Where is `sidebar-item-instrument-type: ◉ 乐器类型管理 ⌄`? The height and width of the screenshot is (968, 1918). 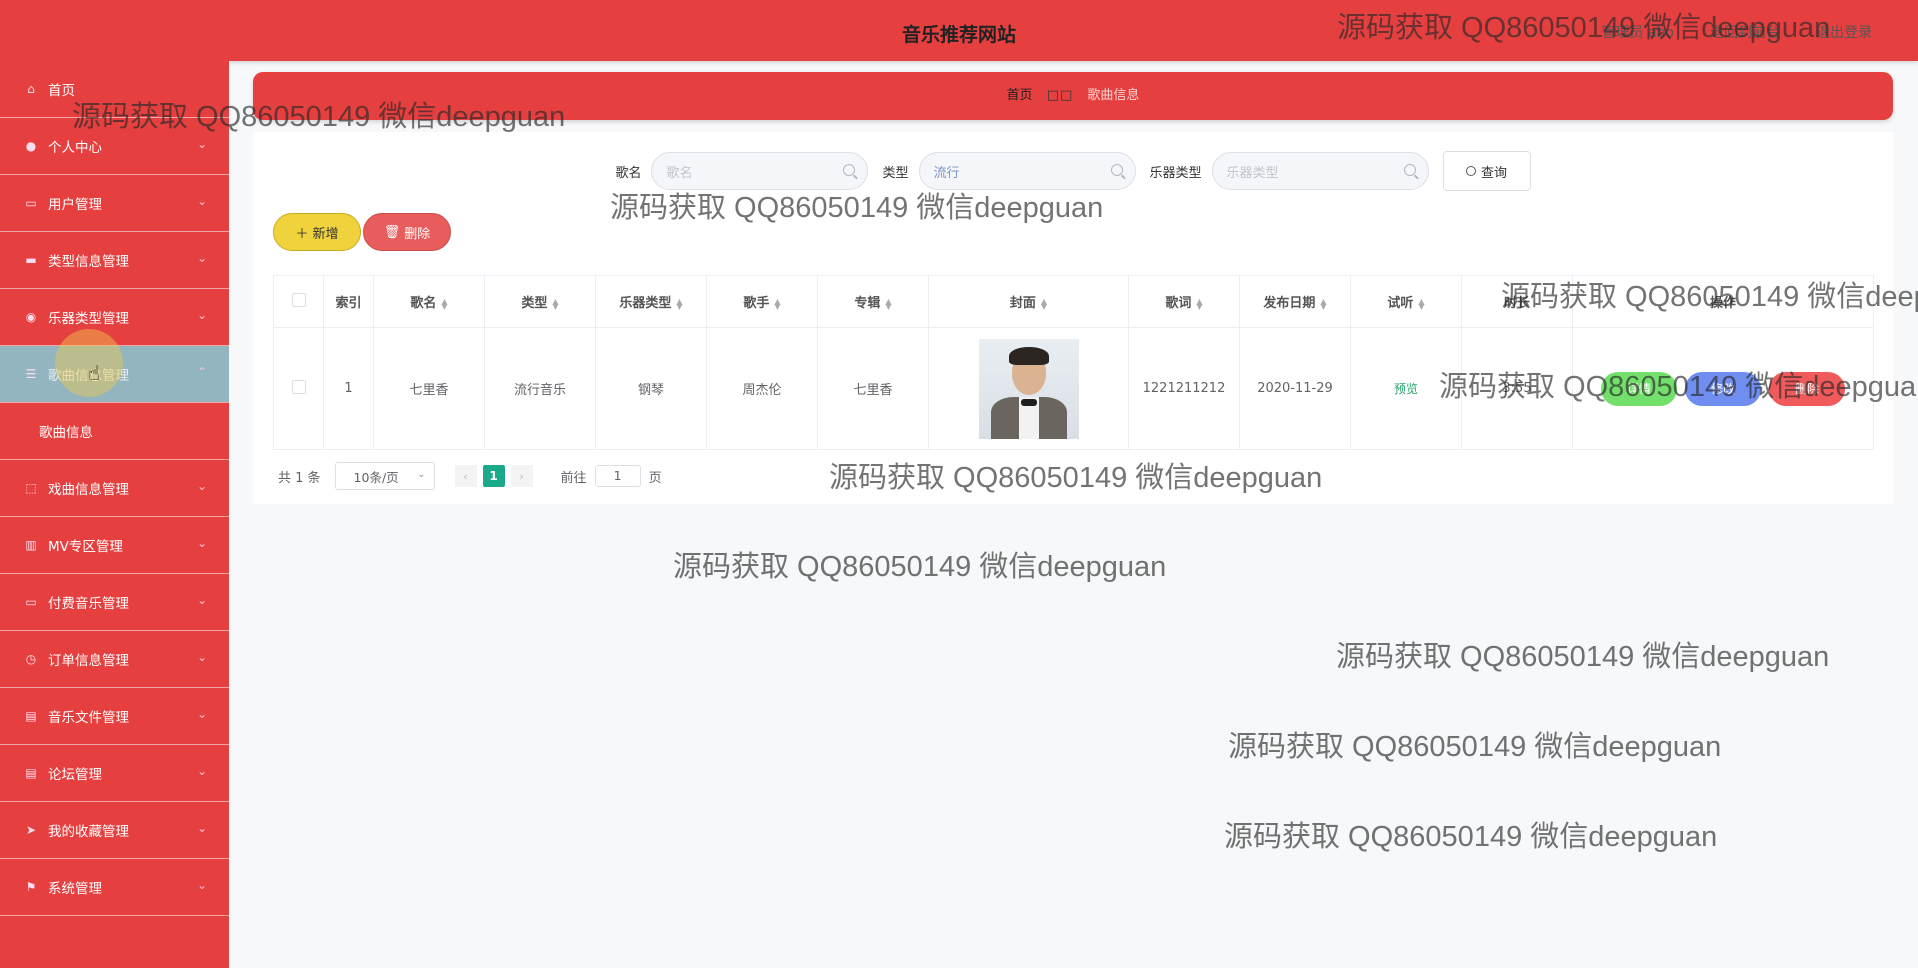
sidebar-item-instrument-type: ◉ 乐器类型管理 ⌄ is located at coordinates (114, 317).